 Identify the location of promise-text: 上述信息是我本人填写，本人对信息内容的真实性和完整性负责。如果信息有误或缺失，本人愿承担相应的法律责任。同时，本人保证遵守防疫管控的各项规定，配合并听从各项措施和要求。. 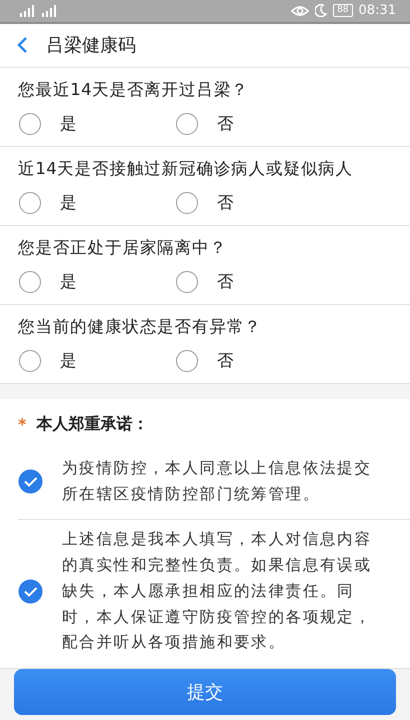
(217, 591).